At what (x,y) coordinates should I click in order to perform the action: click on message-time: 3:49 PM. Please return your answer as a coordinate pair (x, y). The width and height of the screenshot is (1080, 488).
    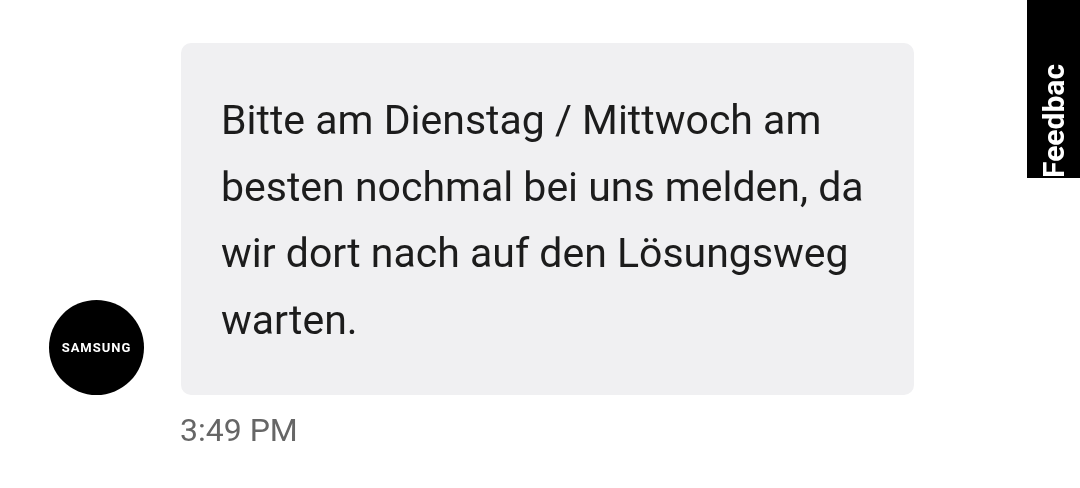
    Looking at the image, I should click on (239, 430).